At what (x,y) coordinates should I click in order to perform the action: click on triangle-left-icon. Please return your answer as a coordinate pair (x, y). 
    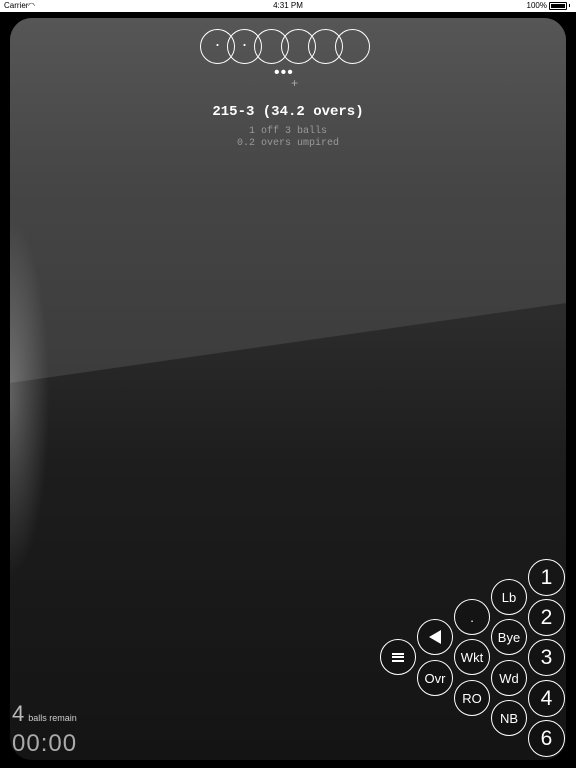
    Looking at the image, I should click on (435, 637).